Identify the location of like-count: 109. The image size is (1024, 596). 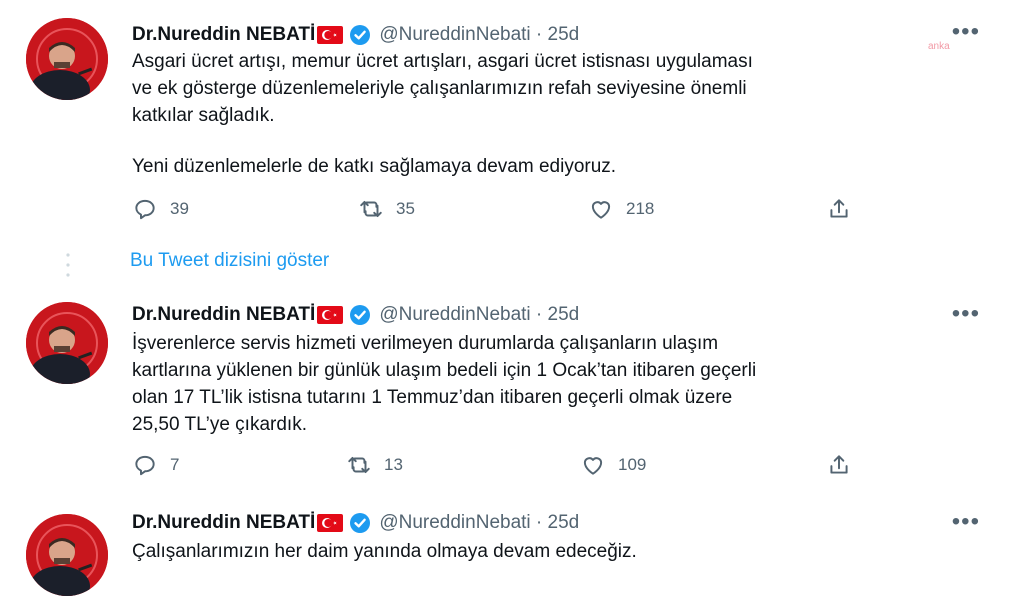
(632, 464).